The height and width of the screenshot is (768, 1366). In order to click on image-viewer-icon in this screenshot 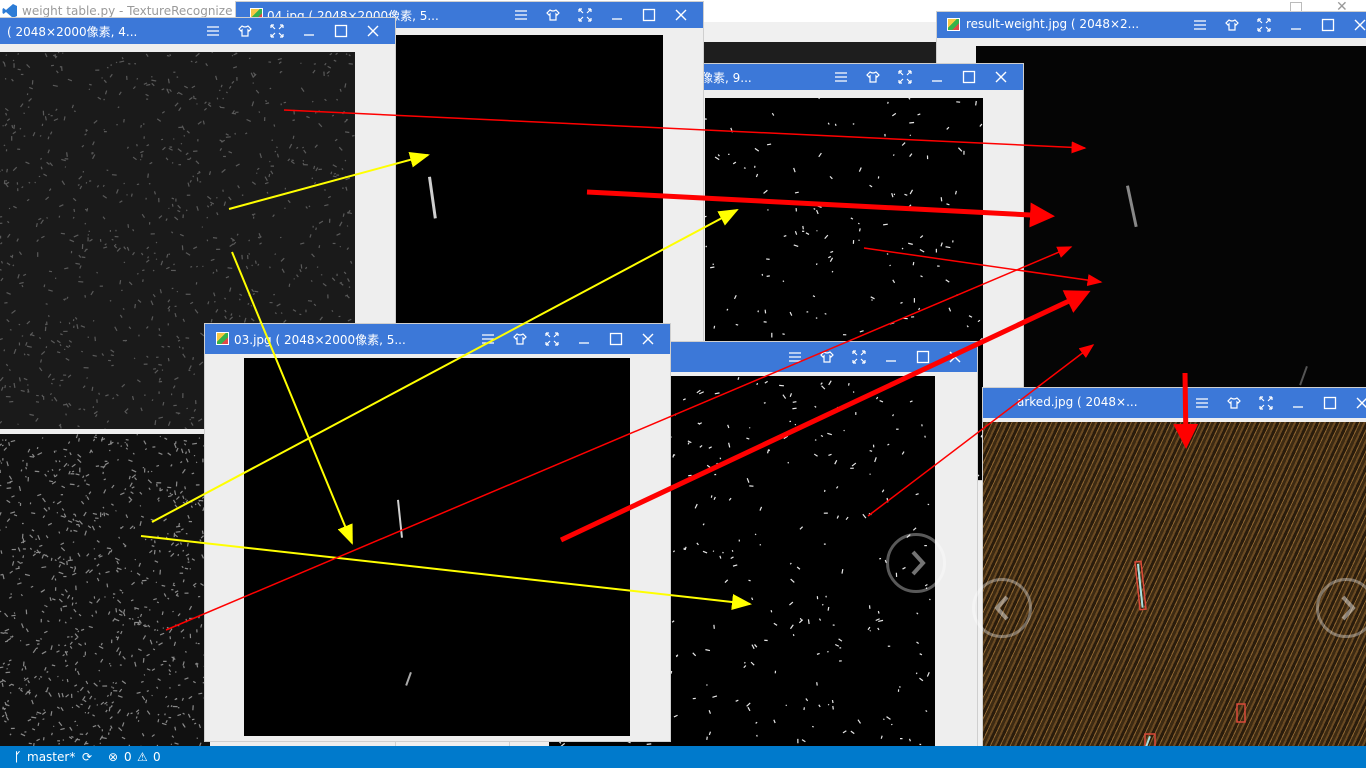, I will do `click(222, 338)`.